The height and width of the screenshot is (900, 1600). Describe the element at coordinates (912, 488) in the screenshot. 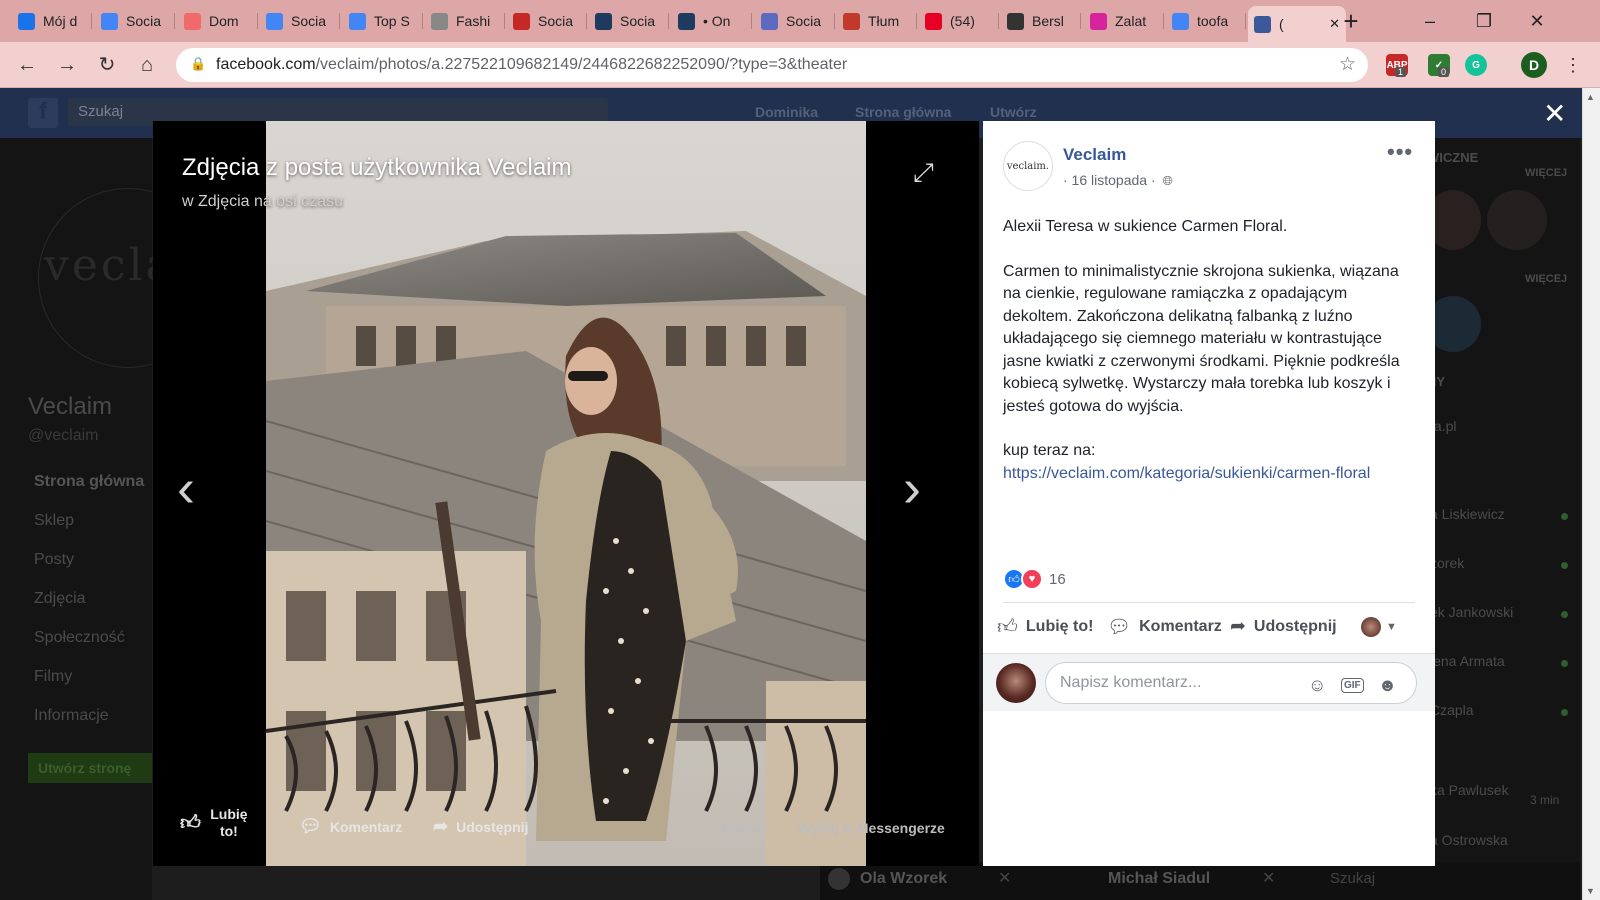

I see `next-photo-icon: ›` at that location.